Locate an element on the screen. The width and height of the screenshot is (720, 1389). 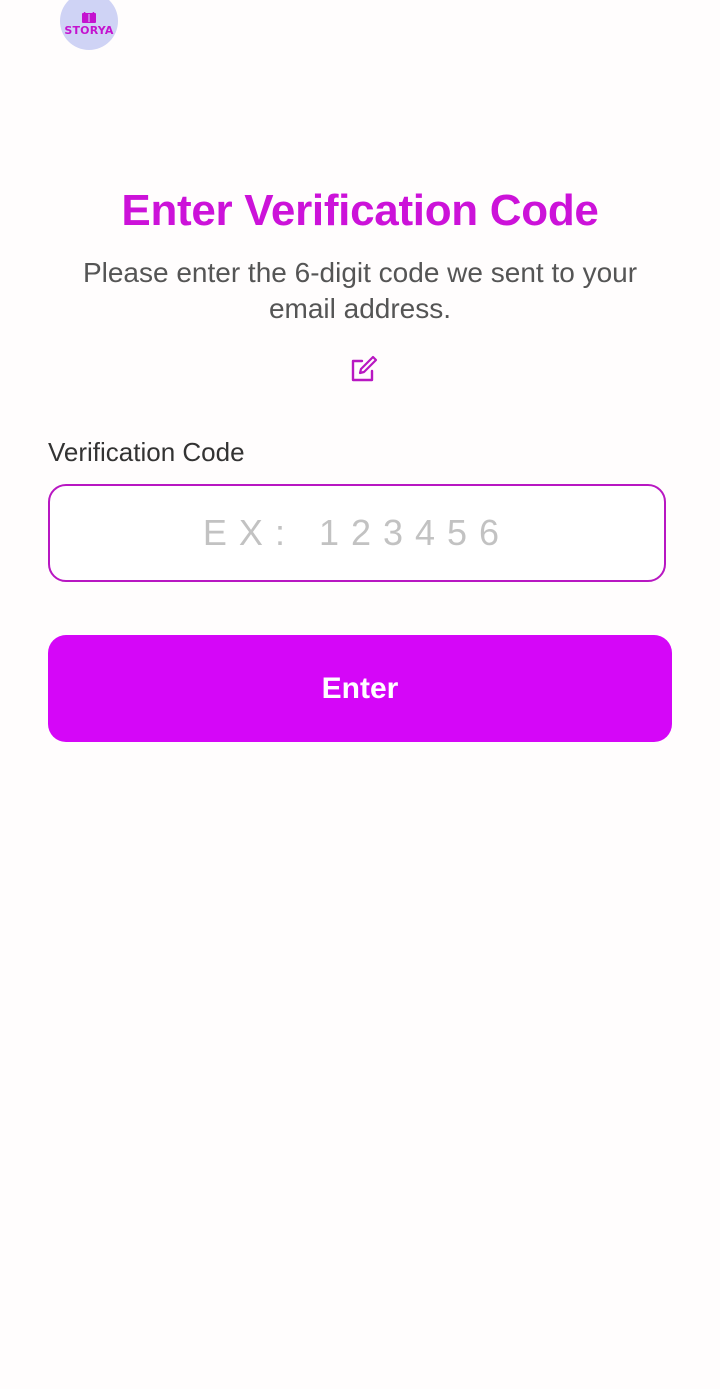
logo-text: STORYA is located at coordinates (89, 30).